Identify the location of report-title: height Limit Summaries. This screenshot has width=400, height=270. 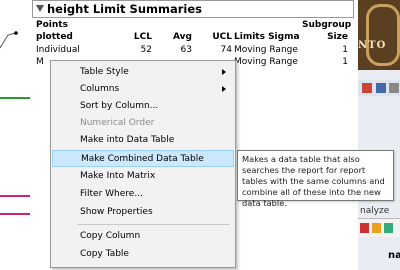
(124, 9).